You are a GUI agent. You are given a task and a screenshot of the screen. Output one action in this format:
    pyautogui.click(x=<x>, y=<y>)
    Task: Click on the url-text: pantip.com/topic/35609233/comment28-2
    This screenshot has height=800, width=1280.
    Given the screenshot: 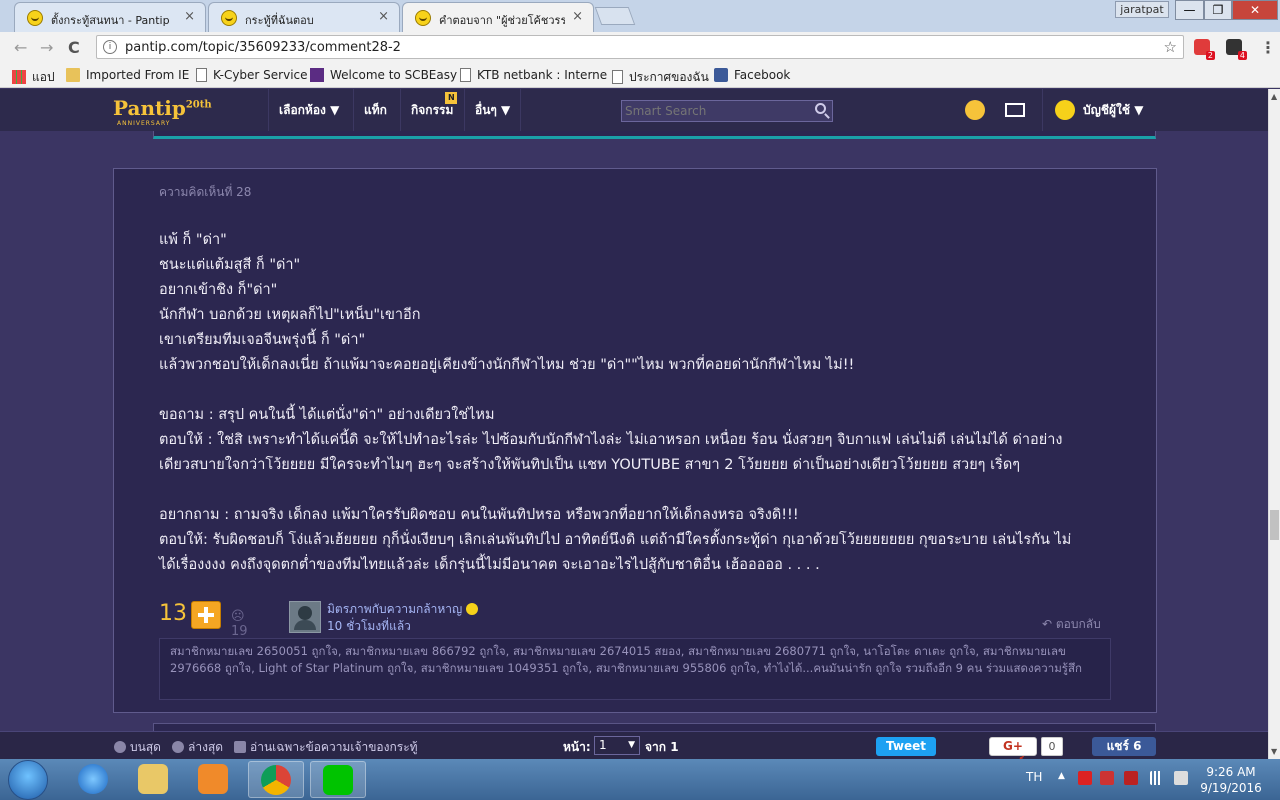 What is the action you would take?
    pyautogui.click(x=263, y=47)
    